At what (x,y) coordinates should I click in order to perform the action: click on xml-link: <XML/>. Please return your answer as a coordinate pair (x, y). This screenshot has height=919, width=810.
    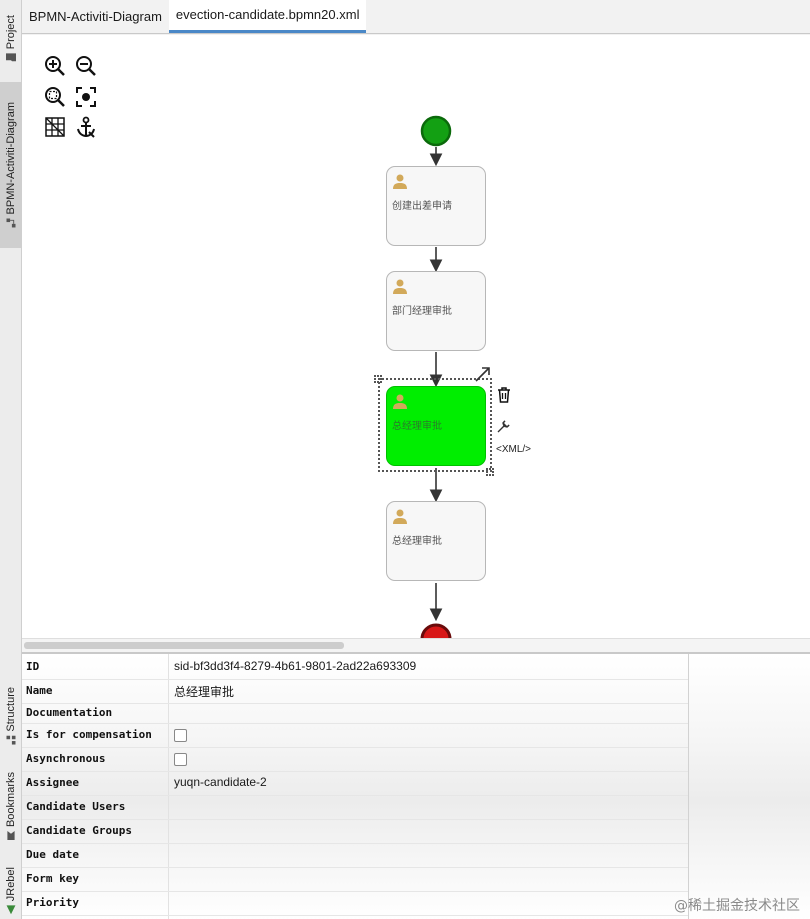
    Looking at the image, I should click on (513, 449).